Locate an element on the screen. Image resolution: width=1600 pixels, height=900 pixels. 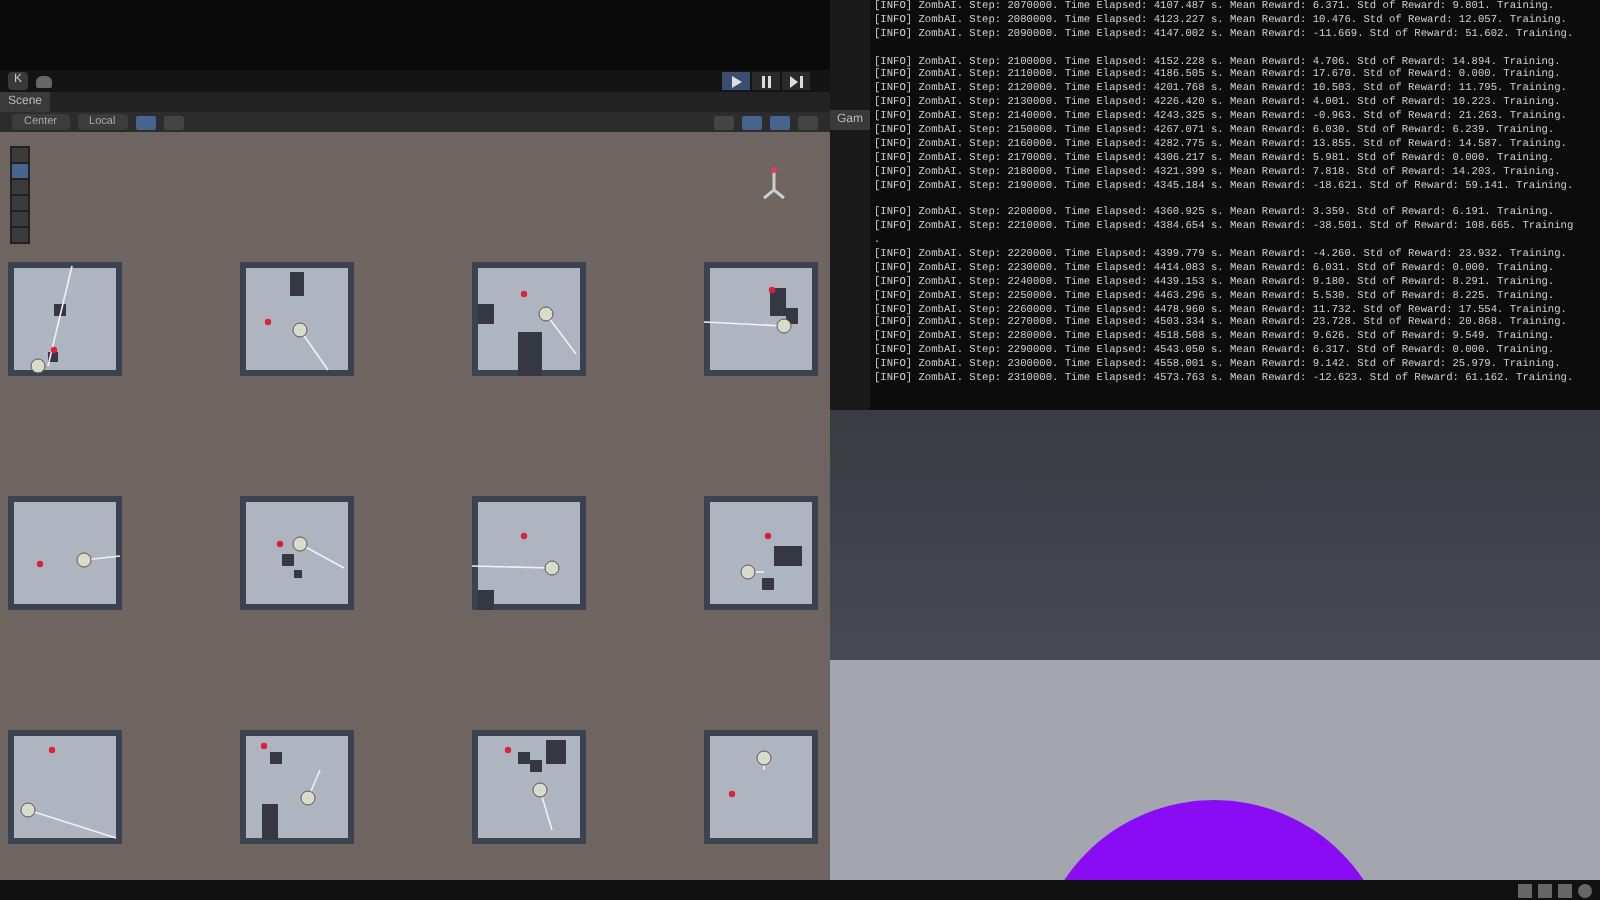
pause-button is located at coordinates (766, 81).